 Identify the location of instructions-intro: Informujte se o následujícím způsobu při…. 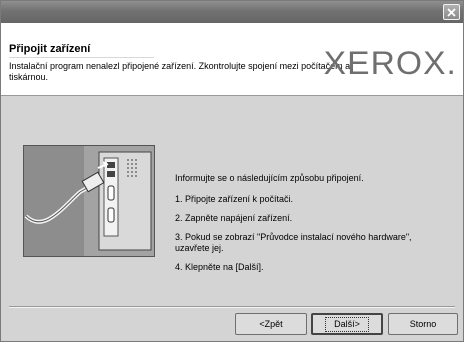
(269, 178).